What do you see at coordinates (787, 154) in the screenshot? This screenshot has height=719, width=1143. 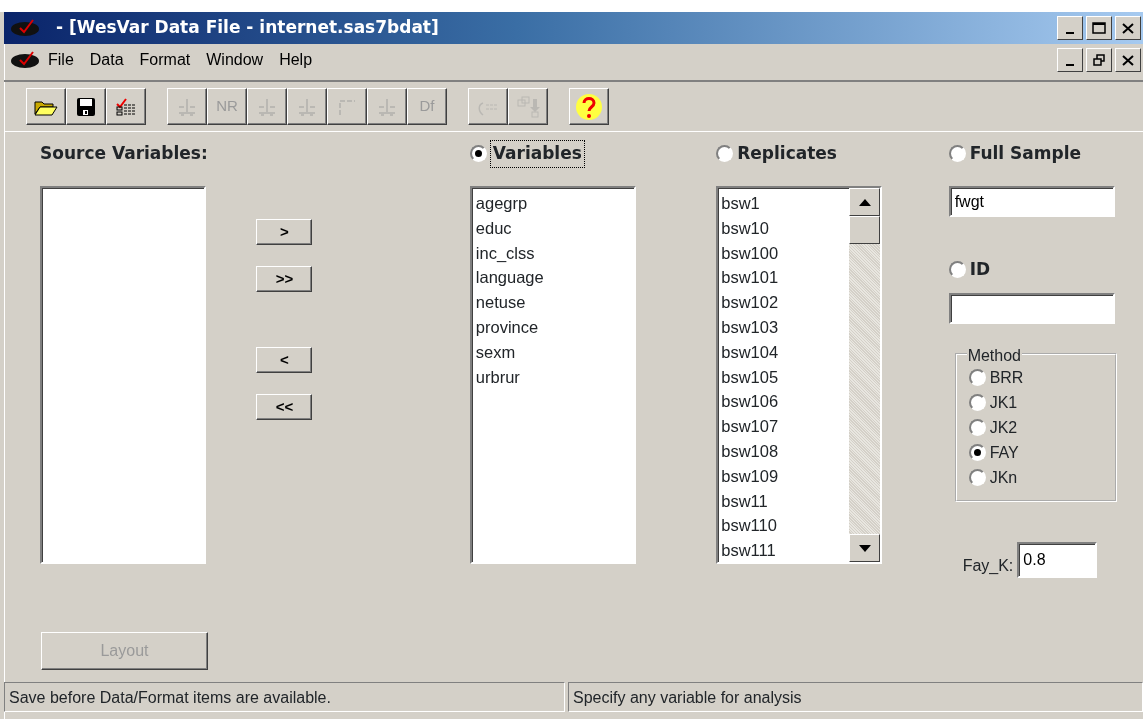 I see `radio-label: Replicates` at bounding box center [787, 154].